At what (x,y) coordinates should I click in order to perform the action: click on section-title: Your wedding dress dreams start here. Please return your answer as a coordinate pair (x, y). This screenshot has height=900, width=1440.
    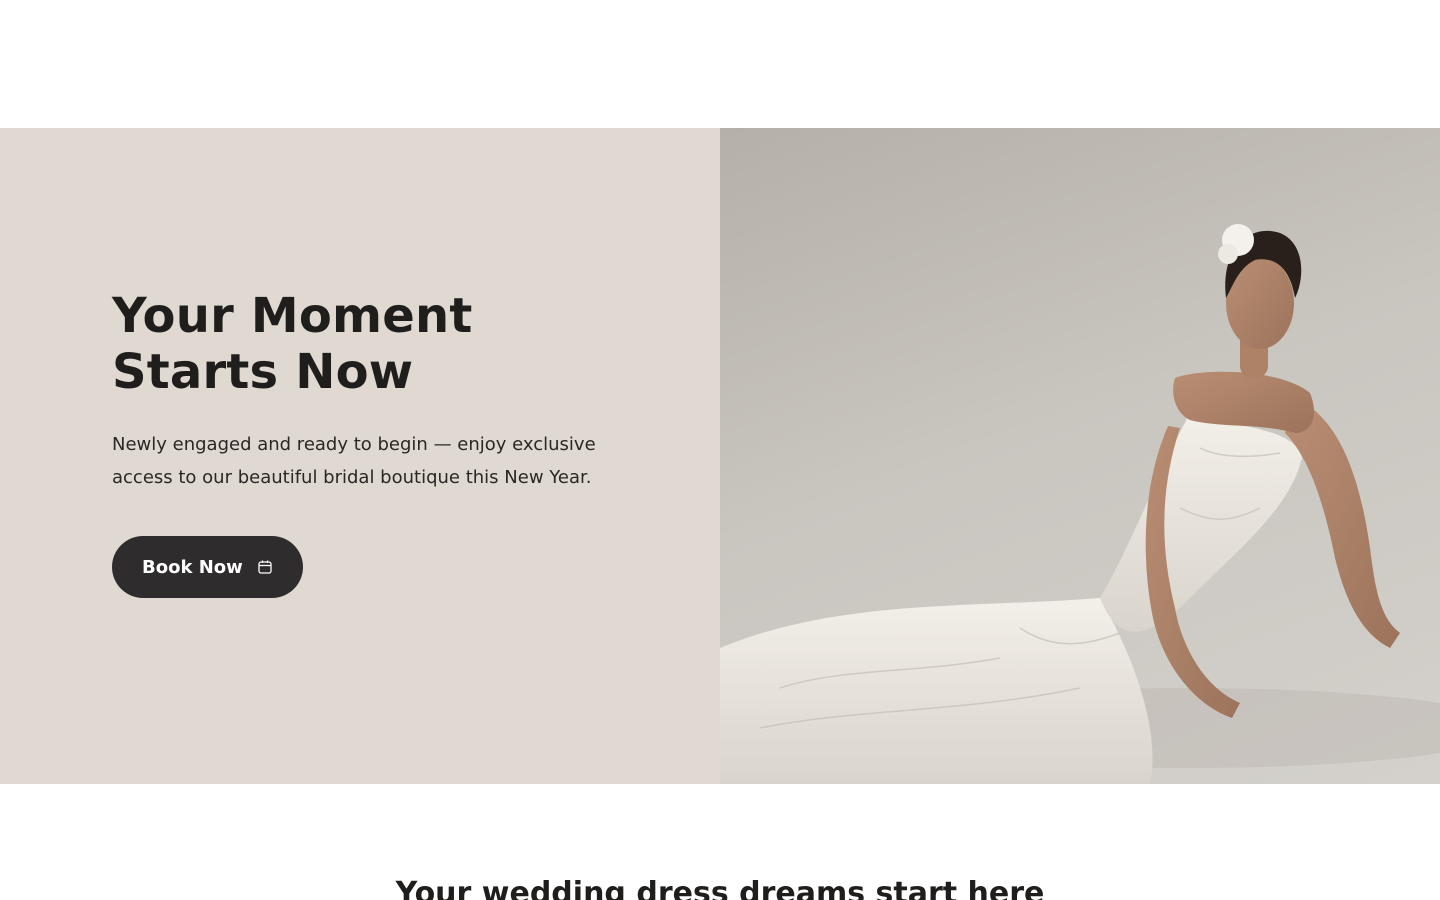
    Looking at the image, I should click on (720, 888).